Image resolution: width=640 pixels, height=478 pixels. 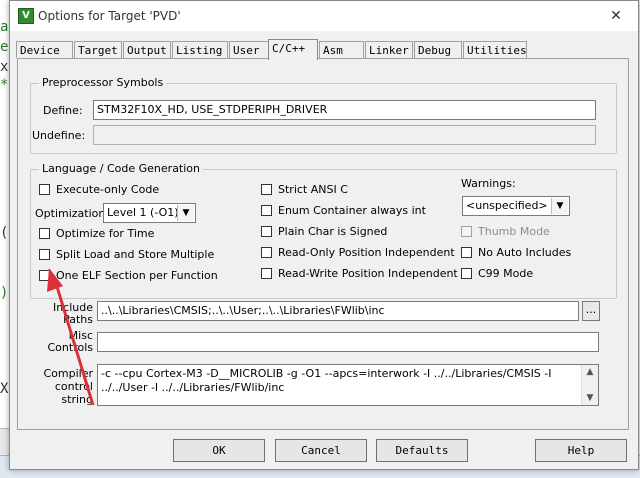 What do you see at coordinates (293, 49) in the screenshot?
I see `tab-cpp: C/C++` at bounding box center [293, 49].